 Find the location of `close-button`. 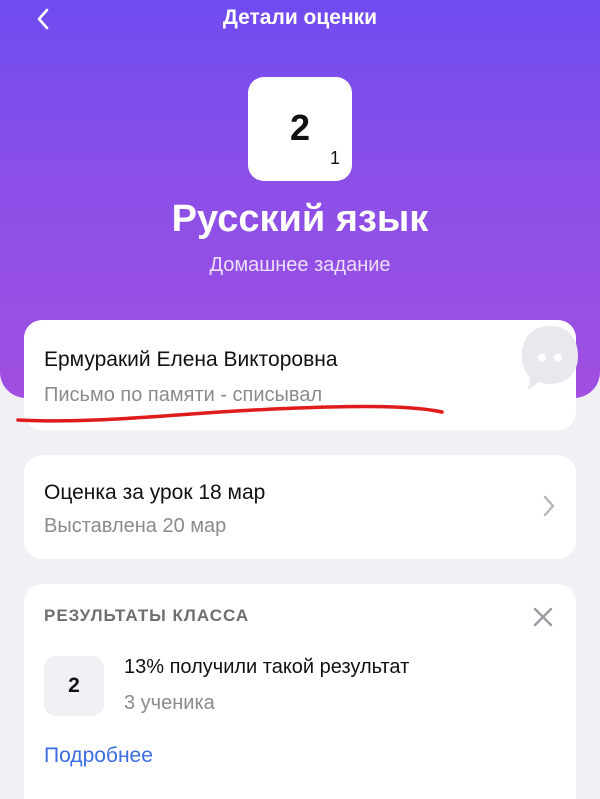

close-button is located at coordinates (543, 617).